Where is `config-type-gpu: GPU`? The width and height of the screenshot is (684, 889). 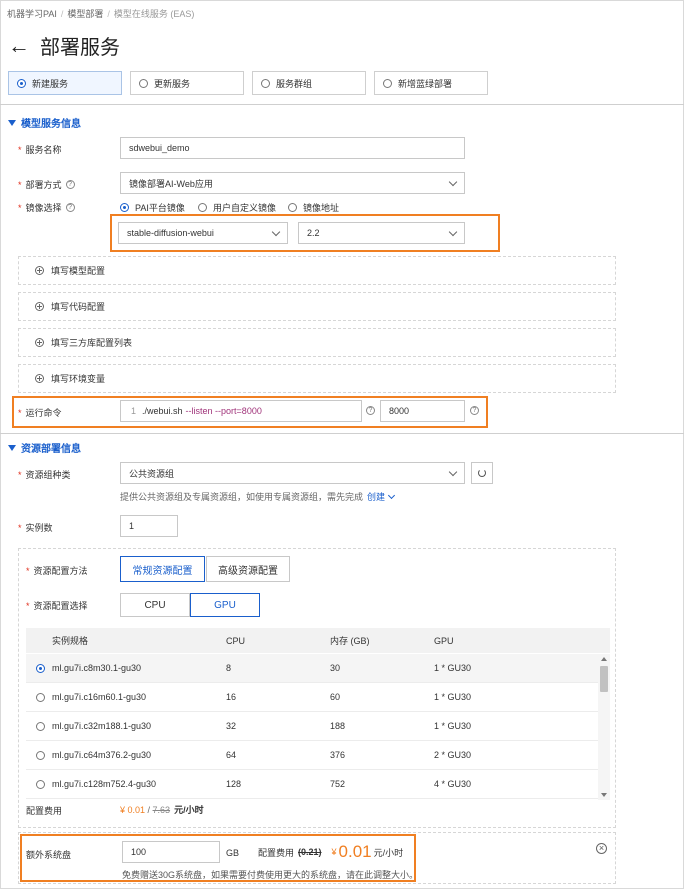 config-type-gpu: GPU is located at coordinates (225, 605).